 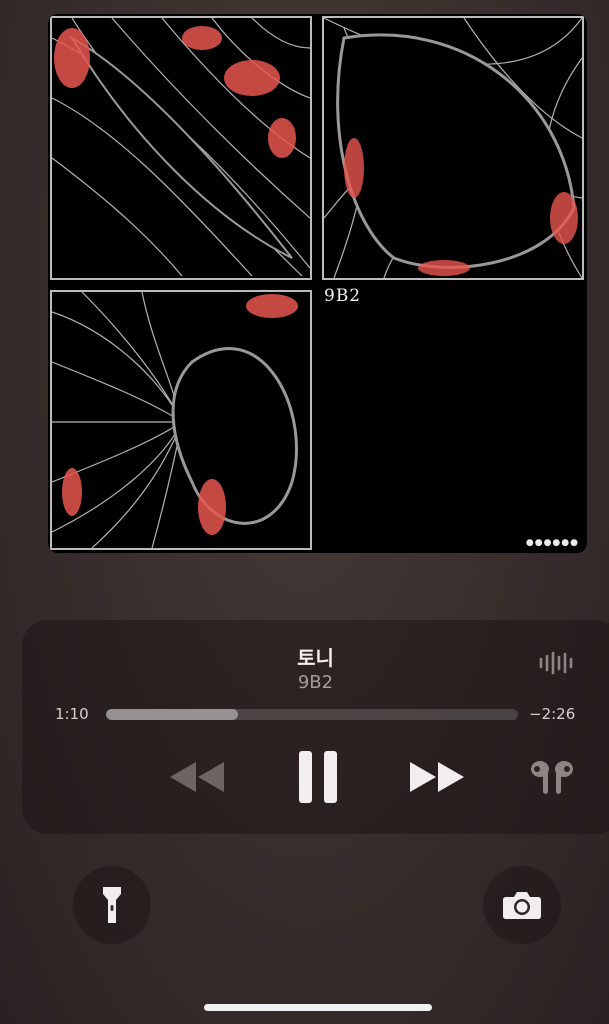 I want to click on artwork-label: 9B2, so click(x=343, y=296).